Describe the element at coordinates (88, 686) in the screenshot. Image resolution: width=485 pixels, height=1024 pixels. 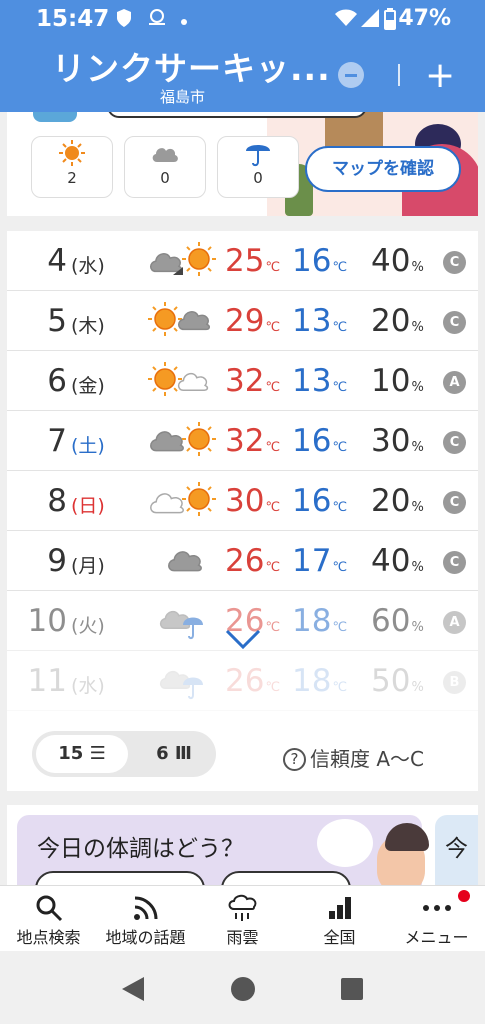
I see `forecast-weekday: (水)` at that location.